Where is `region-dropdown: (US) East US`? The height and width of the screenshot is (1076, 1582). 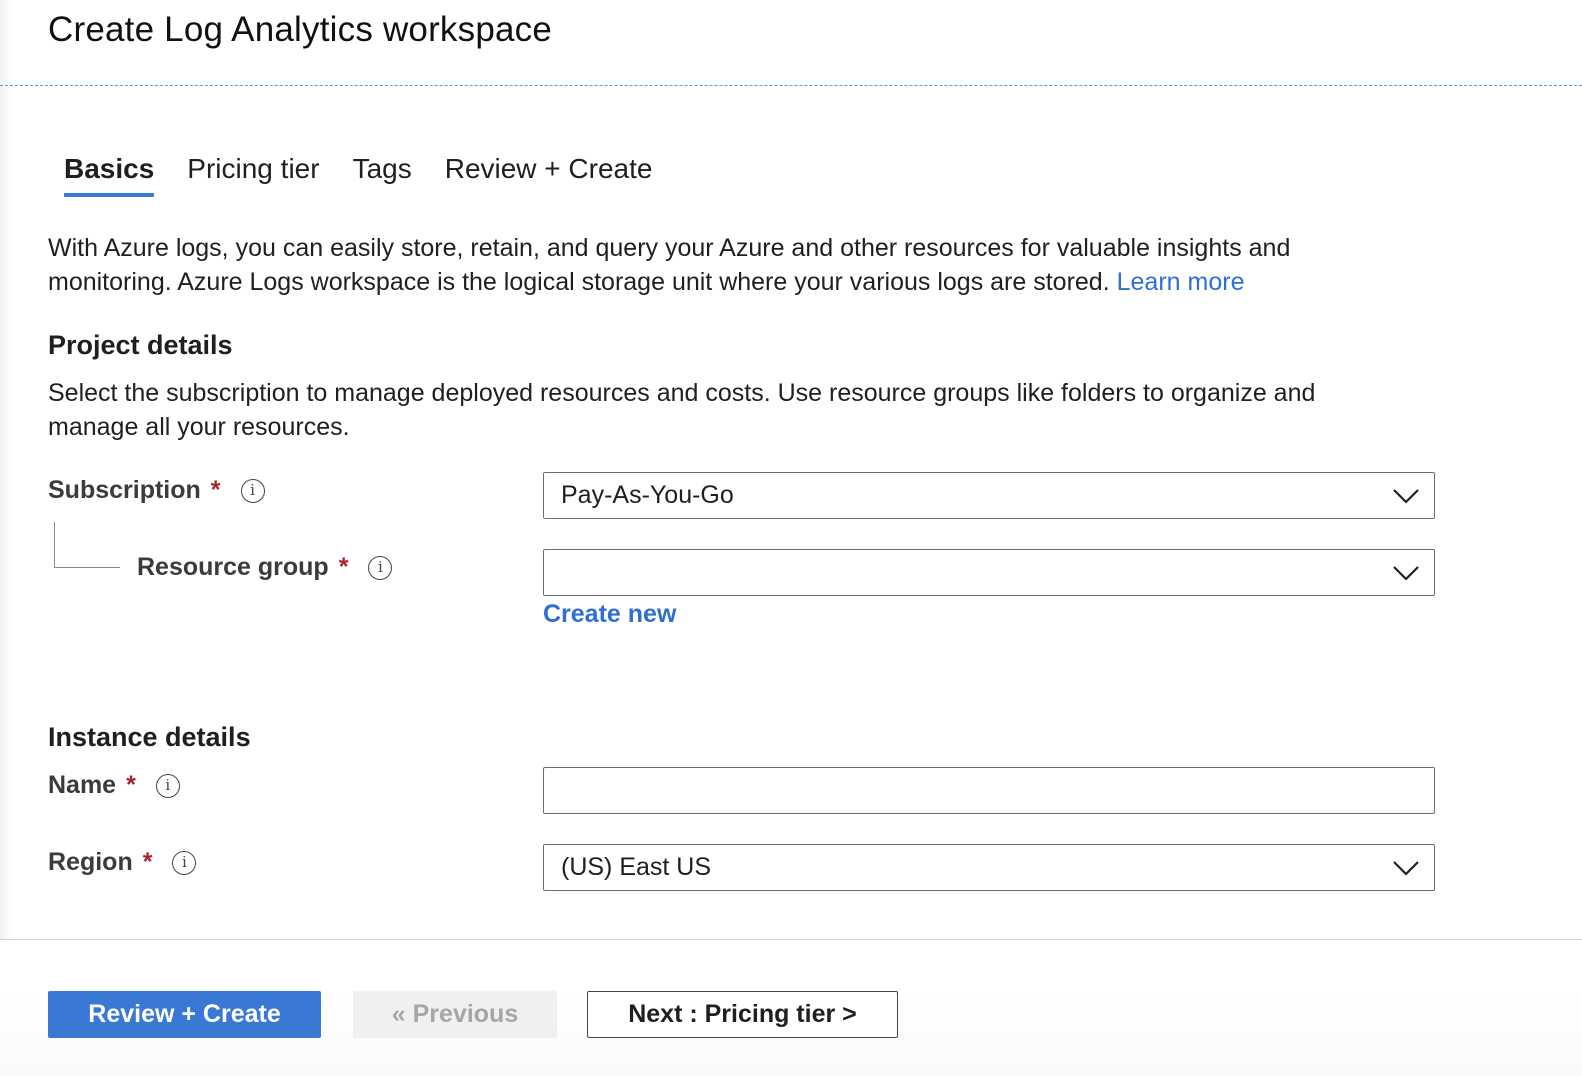 region-dropdown: (US) East US is located at coordinates (989, 867).